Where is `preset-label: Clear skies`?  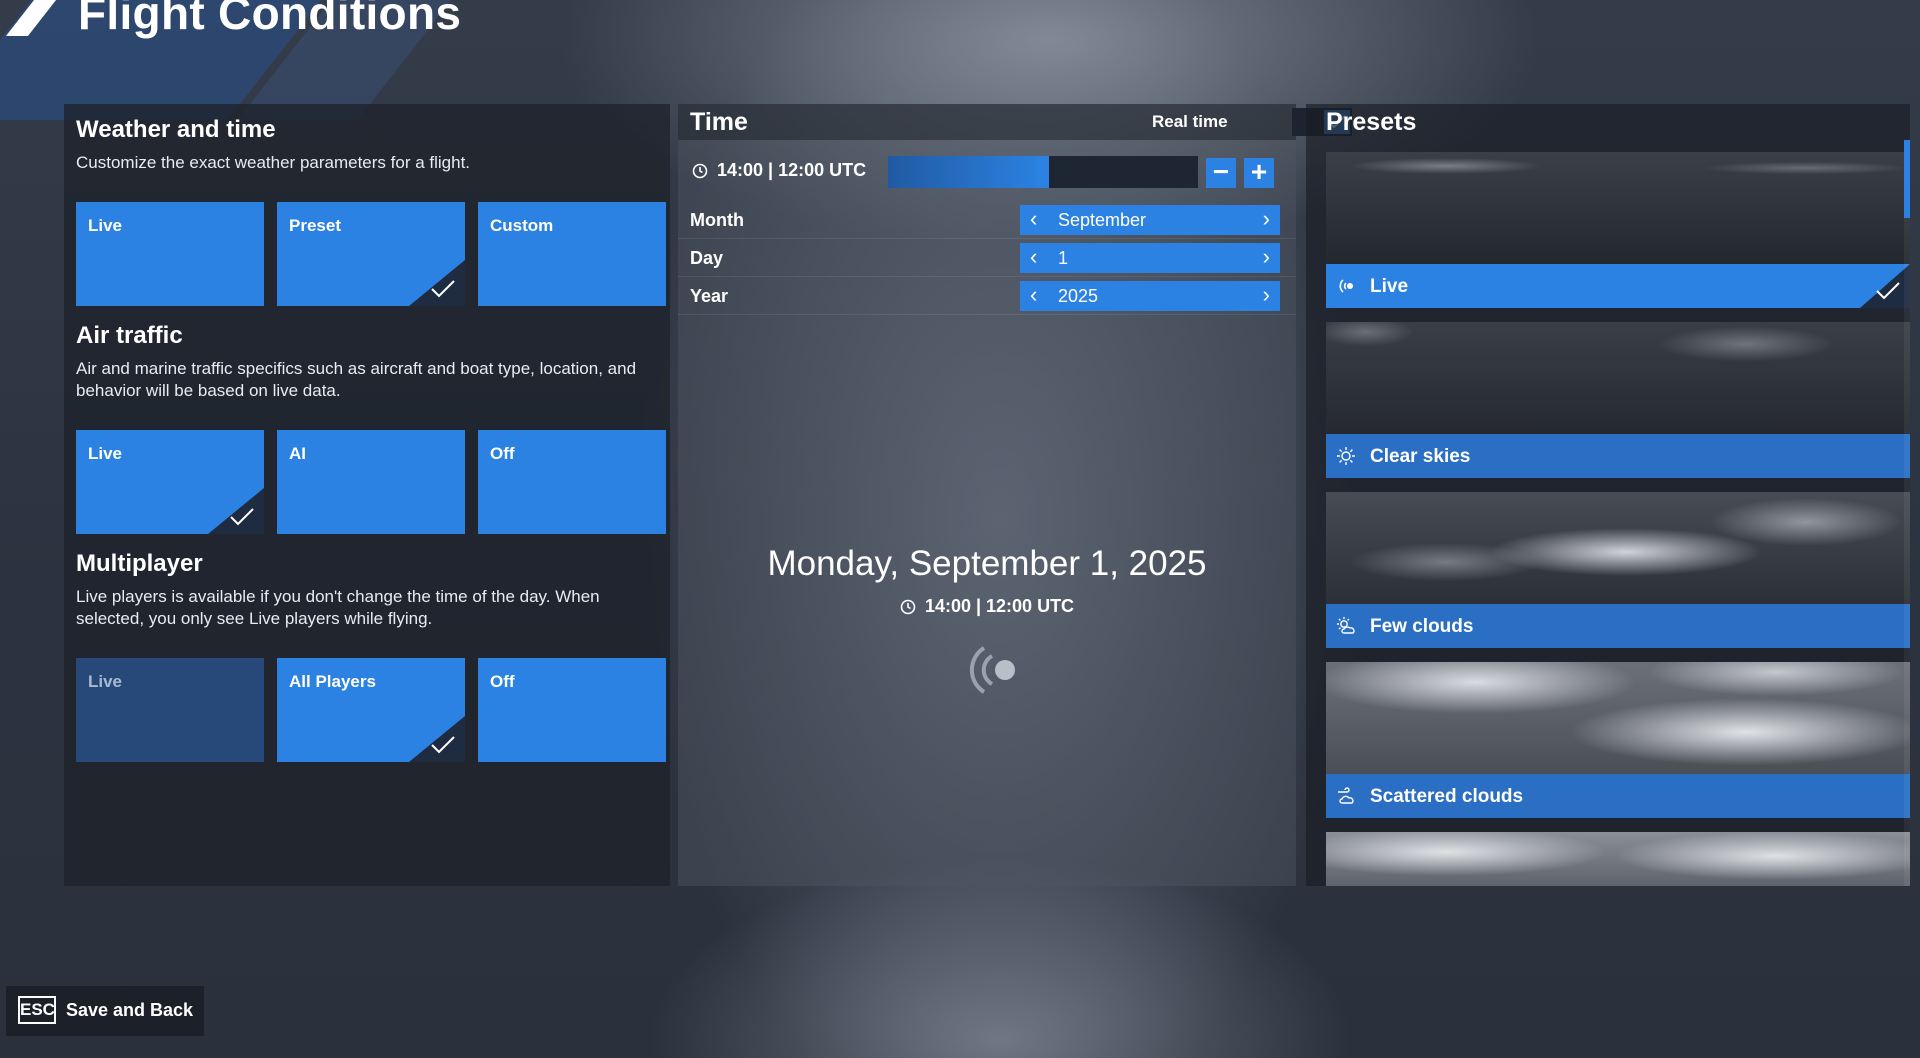
preset-label: Clear skies is located at coordinates (1420, 456).